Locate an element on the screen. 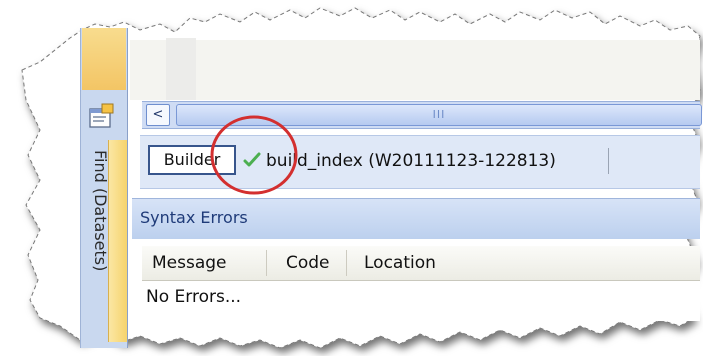  build-index-label: build_index (W20111123-122813) is located at coordinates (411, 161).